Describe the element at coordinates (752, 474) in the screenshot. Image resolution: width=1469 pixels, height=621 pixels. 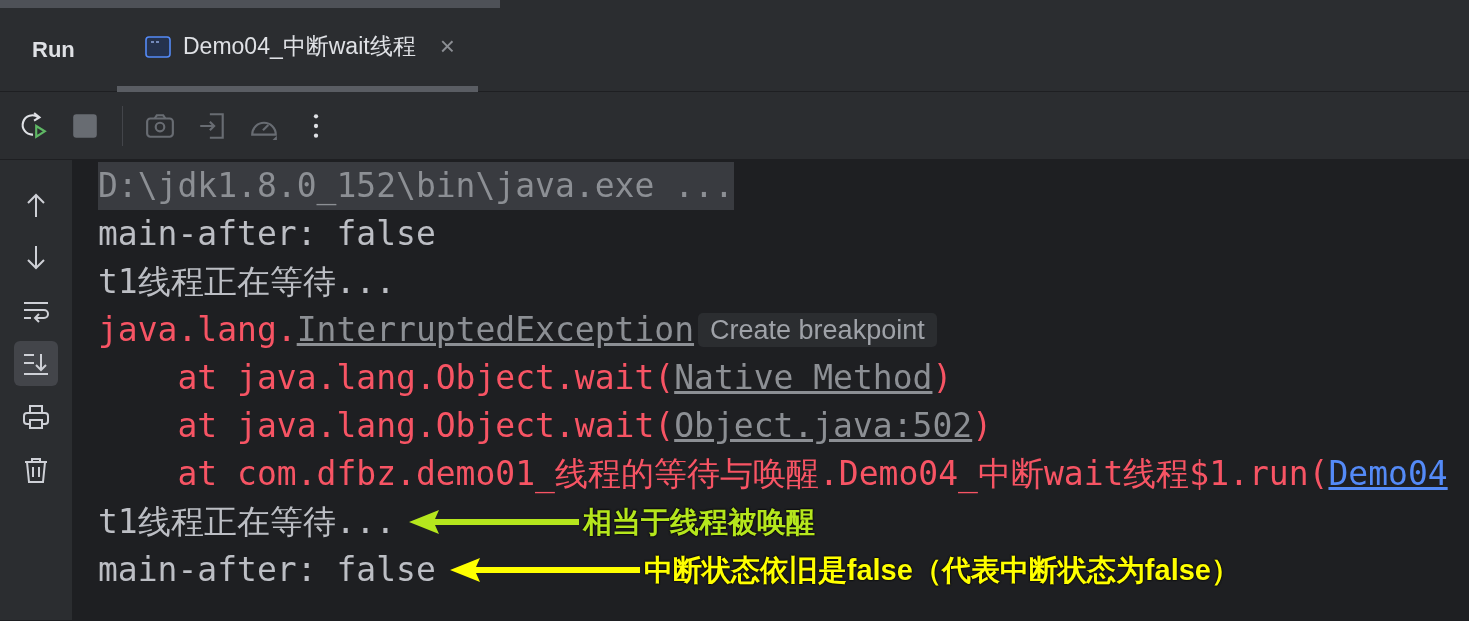
I see `error-text: at com.dfbz.demo01_线程的等待与唤醒.Demo04_中断wait线程$1.run(` at that location.